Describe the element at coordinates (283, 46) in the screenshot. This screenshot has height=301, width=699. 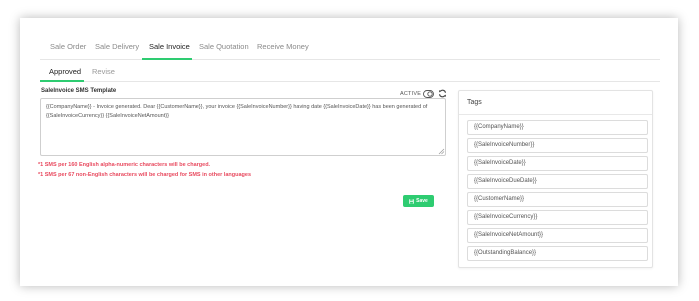
I see `tab-receive-money: Receive Money` at that location.